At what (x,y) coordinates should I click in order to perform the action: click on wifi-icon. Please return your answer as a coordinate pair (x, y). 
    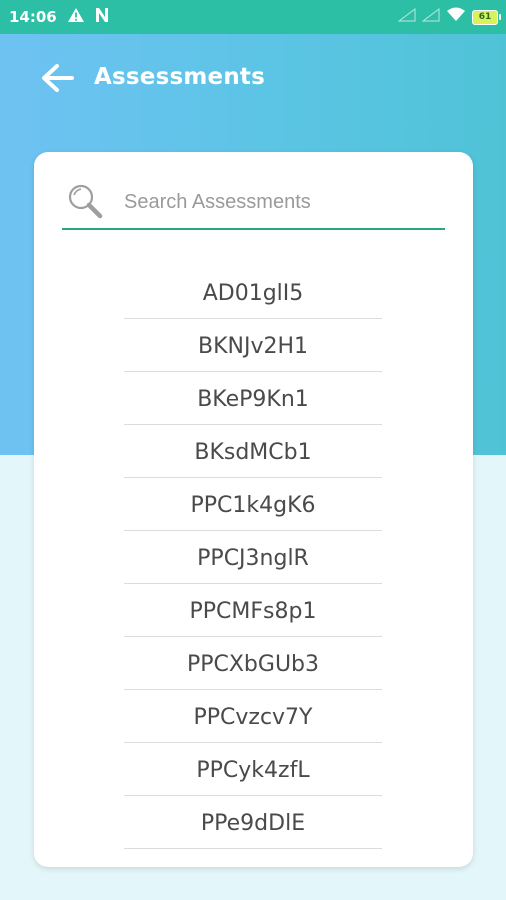
    Looking at the image, I should click on (456, 17).